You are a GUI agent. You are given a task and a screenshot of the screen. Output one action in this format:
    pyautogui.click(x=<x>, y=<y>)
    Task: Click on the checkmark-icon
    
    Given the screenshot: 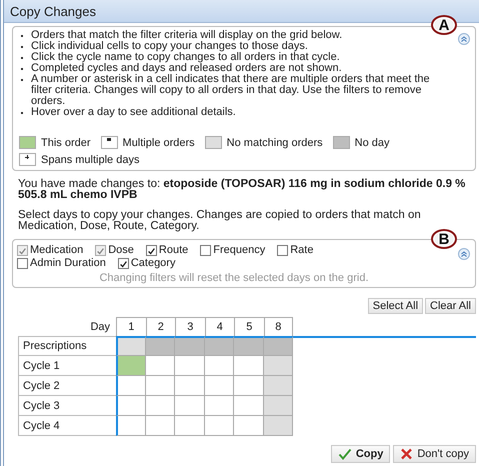 What is the action you would take?
    pyautogui.click(x=345, y=454)
    